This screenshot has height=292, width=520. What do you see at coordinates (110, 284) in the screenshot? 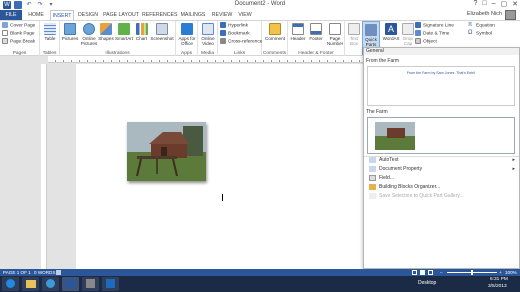
I see `outlook-taskbar-icon` at bounding box center [110, 284].